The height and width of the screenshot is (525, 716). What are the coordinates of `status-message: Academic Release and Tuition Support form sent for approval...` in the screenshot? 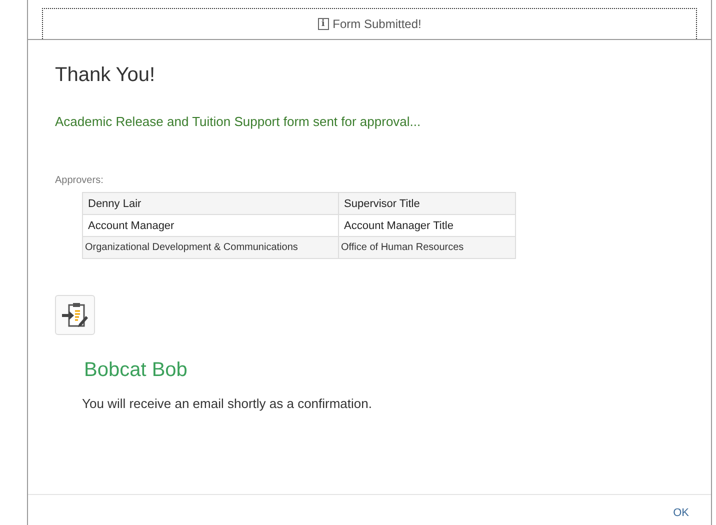 It's located at (238, 121).